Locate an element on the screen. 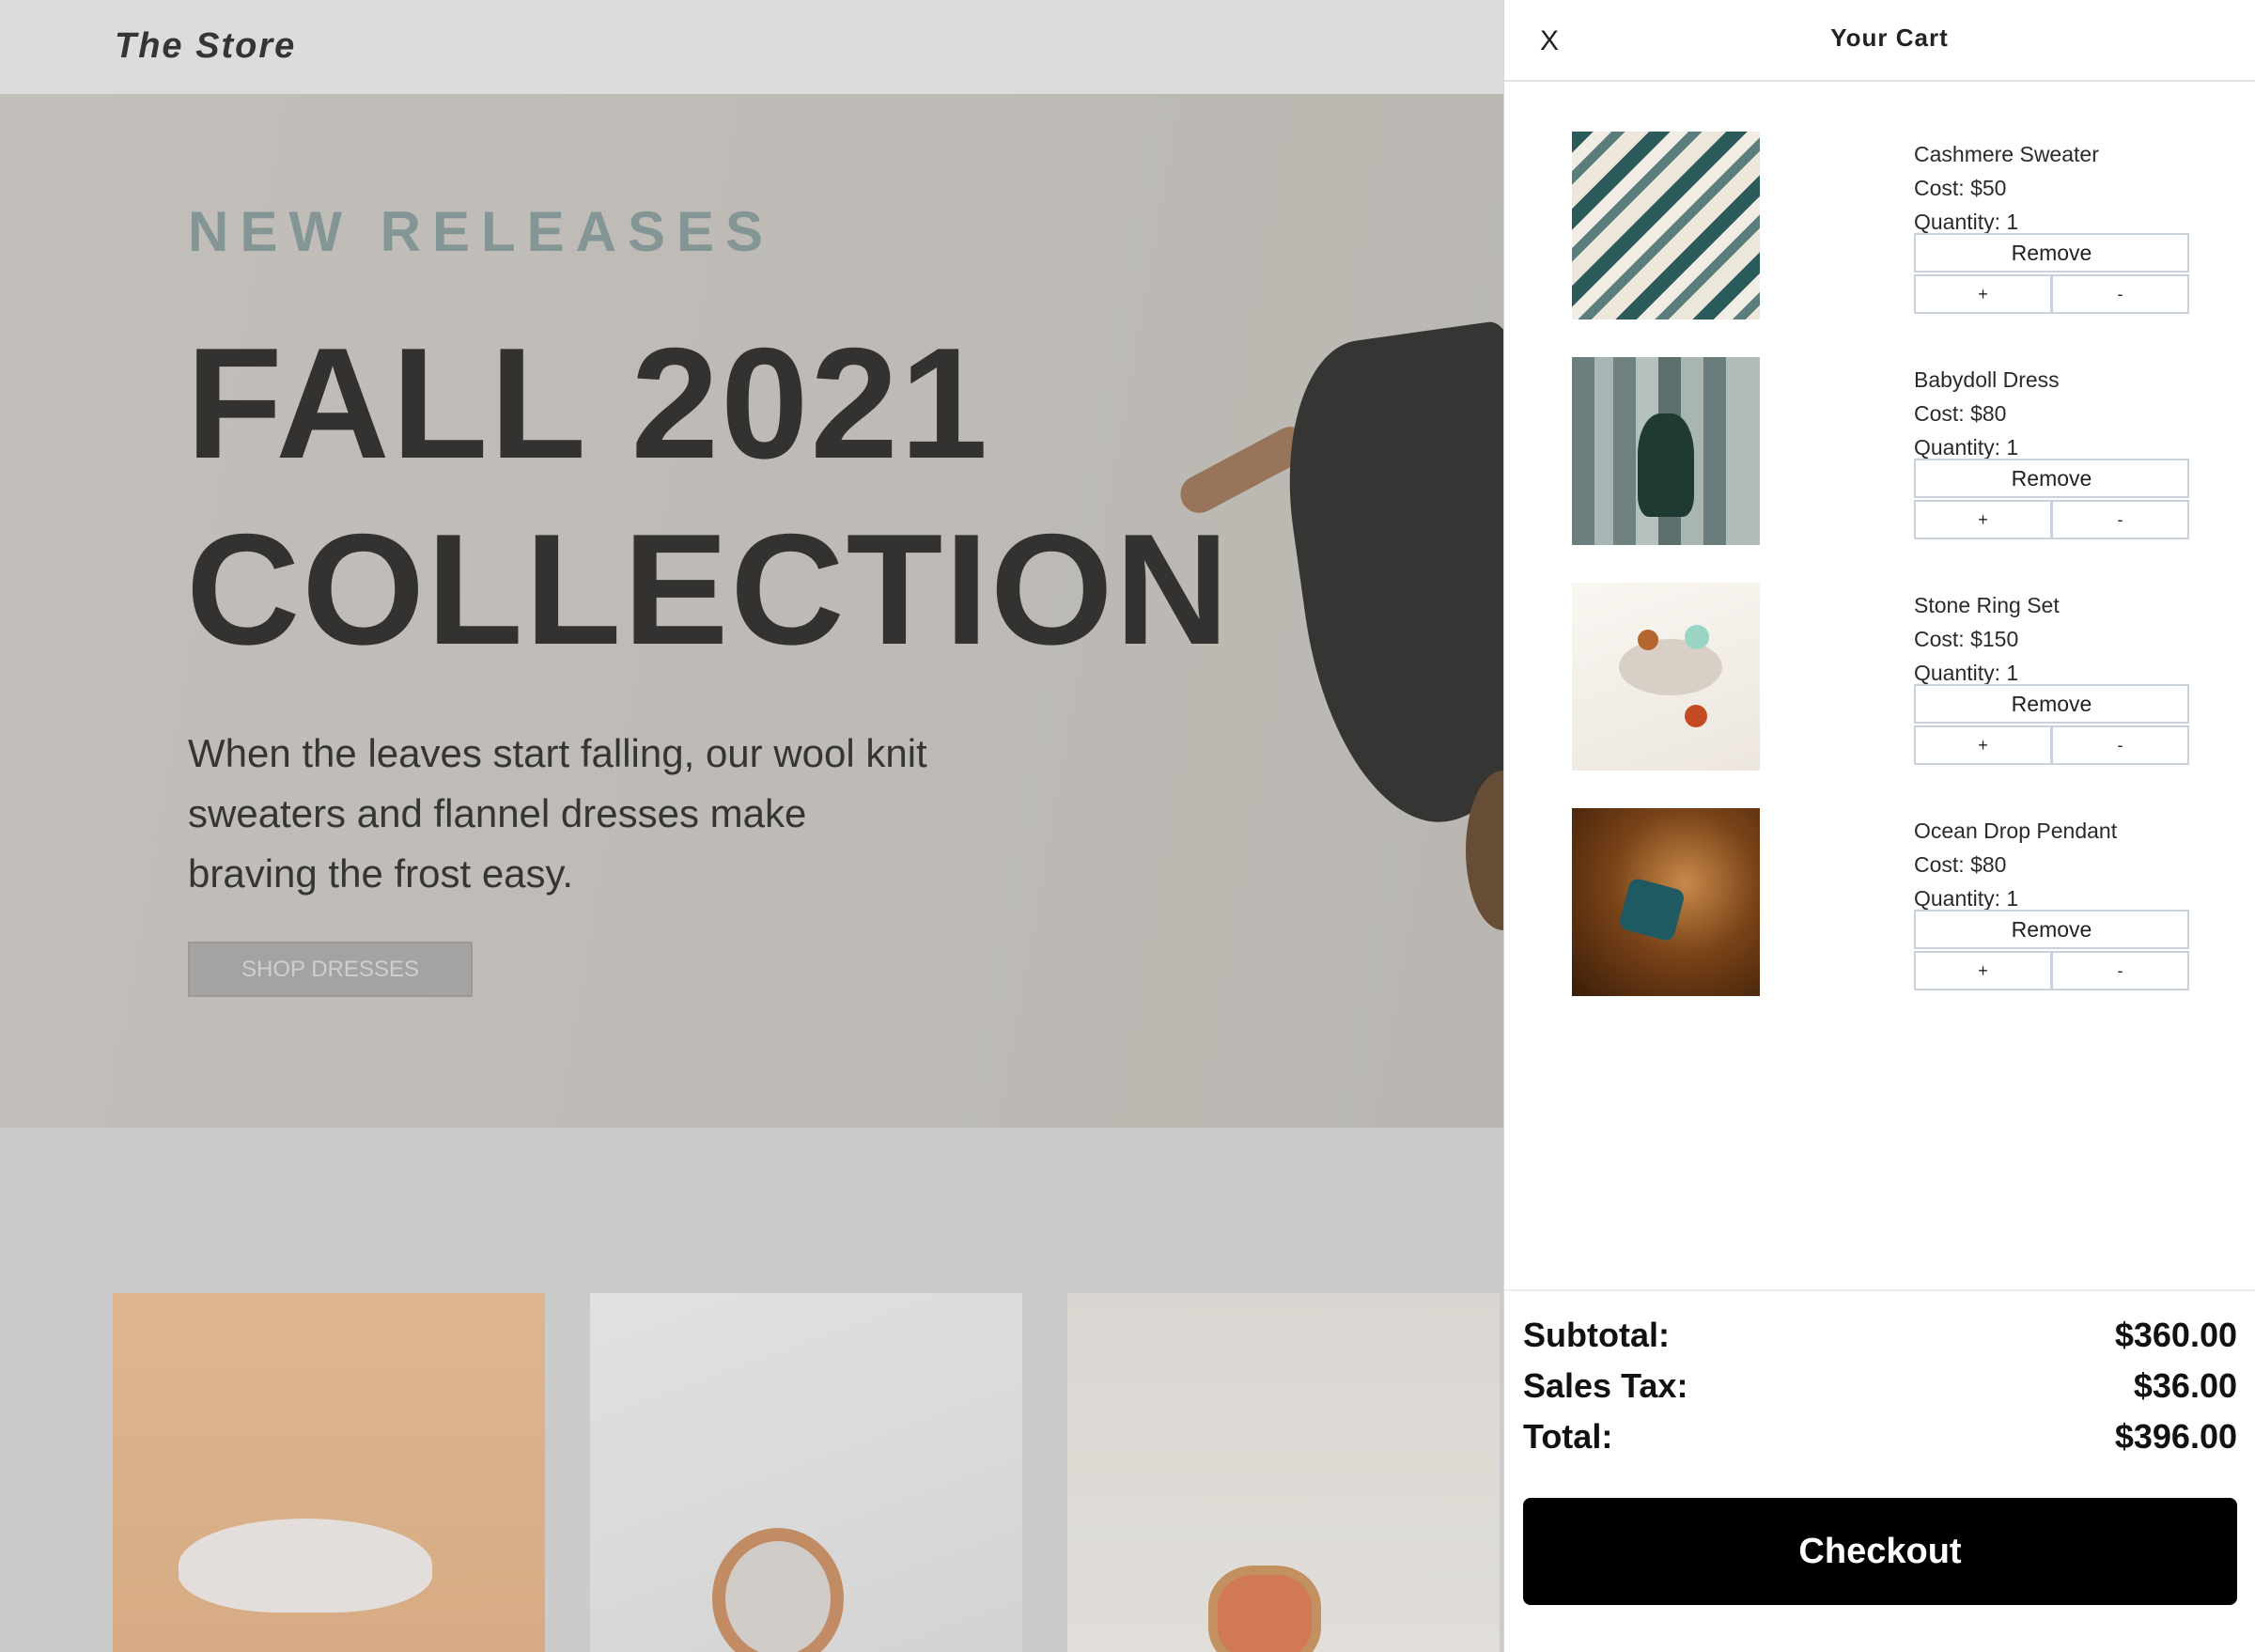 The width and height of the screenshot is (2255, 1652). total-value: $396.00 is located at coordinates (2175, 1436).